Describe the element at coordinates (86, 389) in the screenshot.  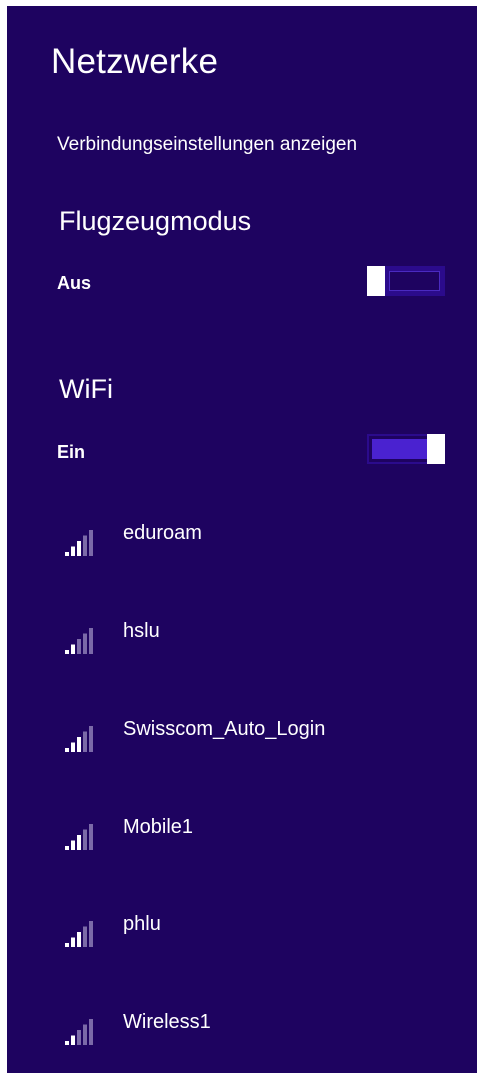
I see `wifi-title: WiFi` at that location.